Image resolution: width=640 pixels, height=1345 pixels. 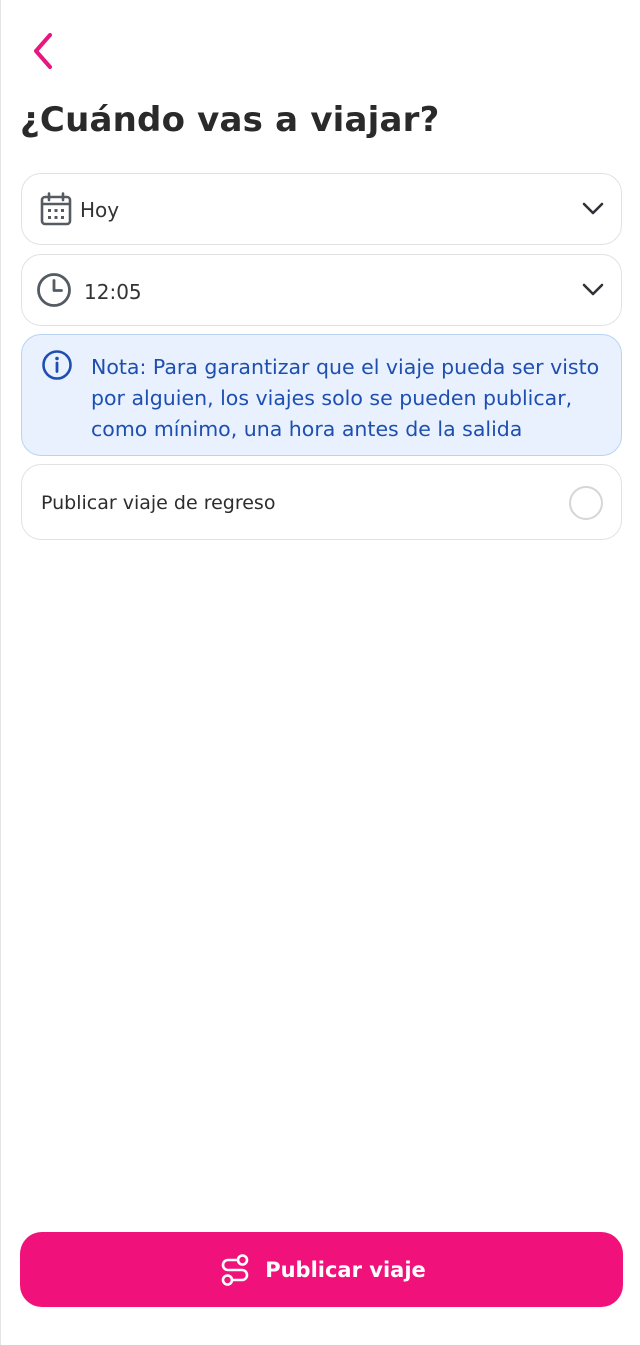 I want to click on back-button, so click(x=43, y=51).